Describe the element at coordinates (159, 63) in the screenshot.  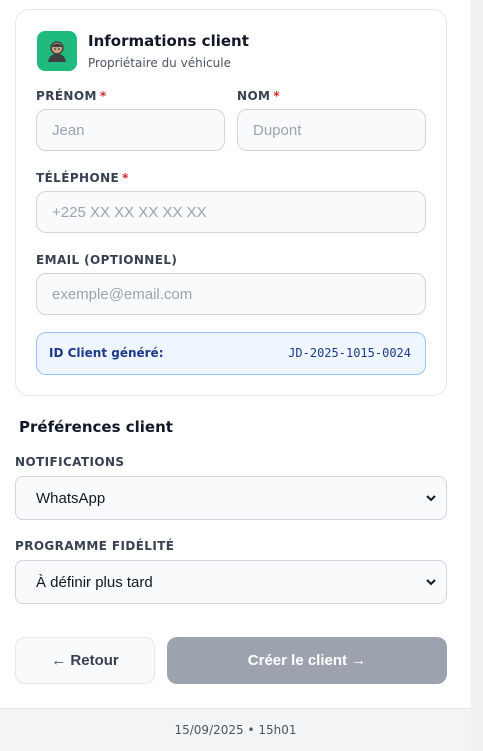
I see `card-subtitle: Propriétaire du véhicule` at that location.